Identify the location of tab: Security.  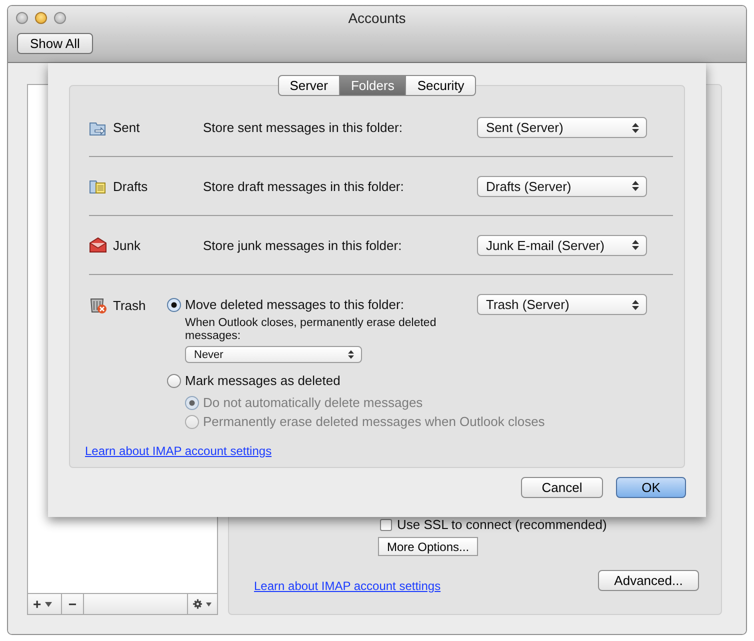
(441, 85).